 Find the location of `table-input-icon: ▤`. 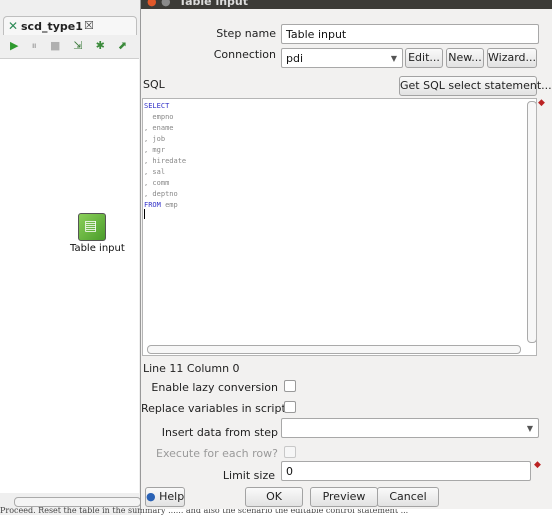

table-input-icon: ▤ is located at coordinates (91, 226).